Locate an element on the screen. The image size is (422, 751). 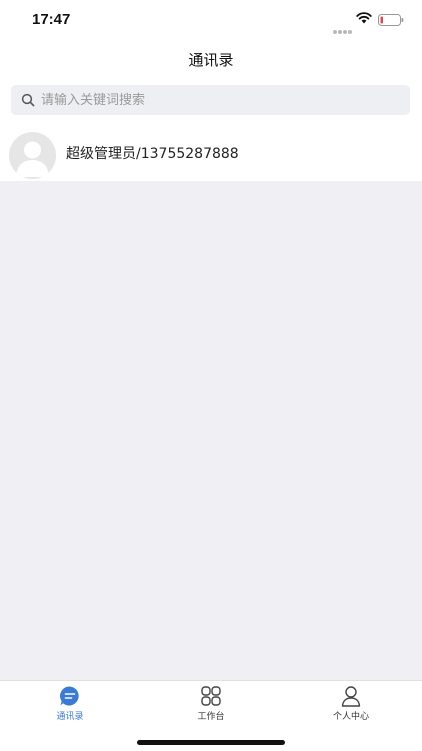
tab-label: 通讯录 is located at coordinates (70, 717).